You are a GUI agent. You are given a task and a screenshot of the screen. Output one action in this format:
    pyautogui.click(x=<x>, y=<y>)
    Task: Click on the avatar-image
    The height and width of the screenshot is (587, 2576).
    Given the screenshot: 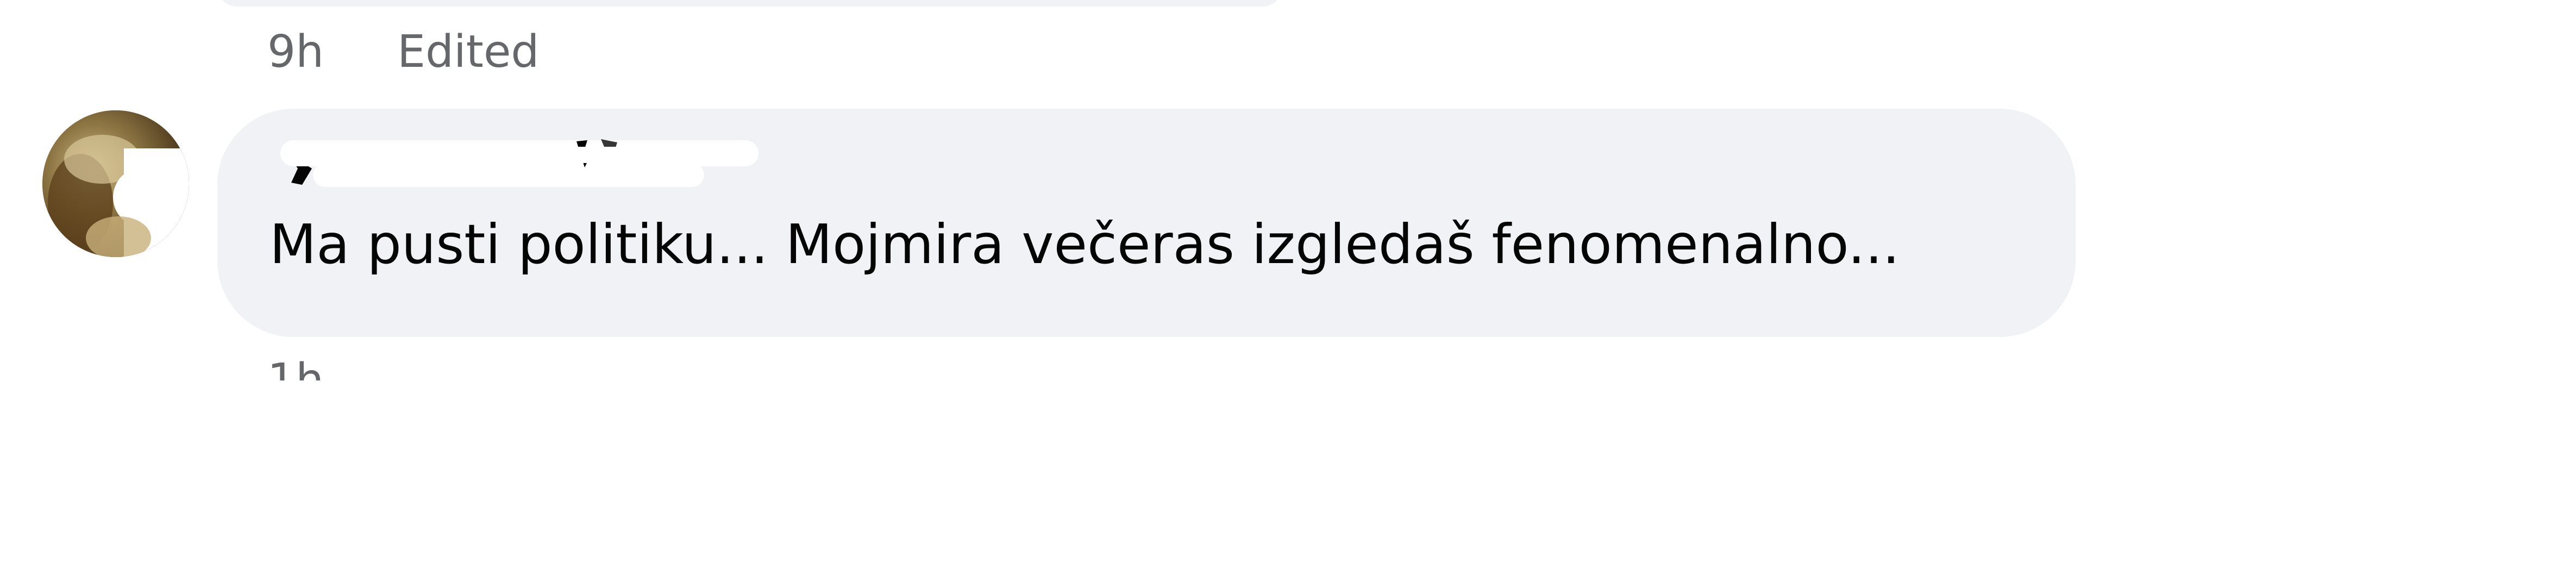 What is the action you would take?
    pyautogui.click(x=115, y=183)
    